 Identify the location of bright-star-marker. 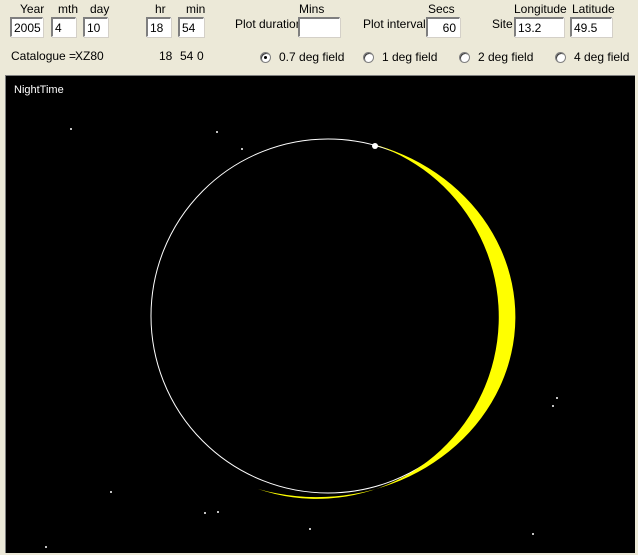
(375, 146).